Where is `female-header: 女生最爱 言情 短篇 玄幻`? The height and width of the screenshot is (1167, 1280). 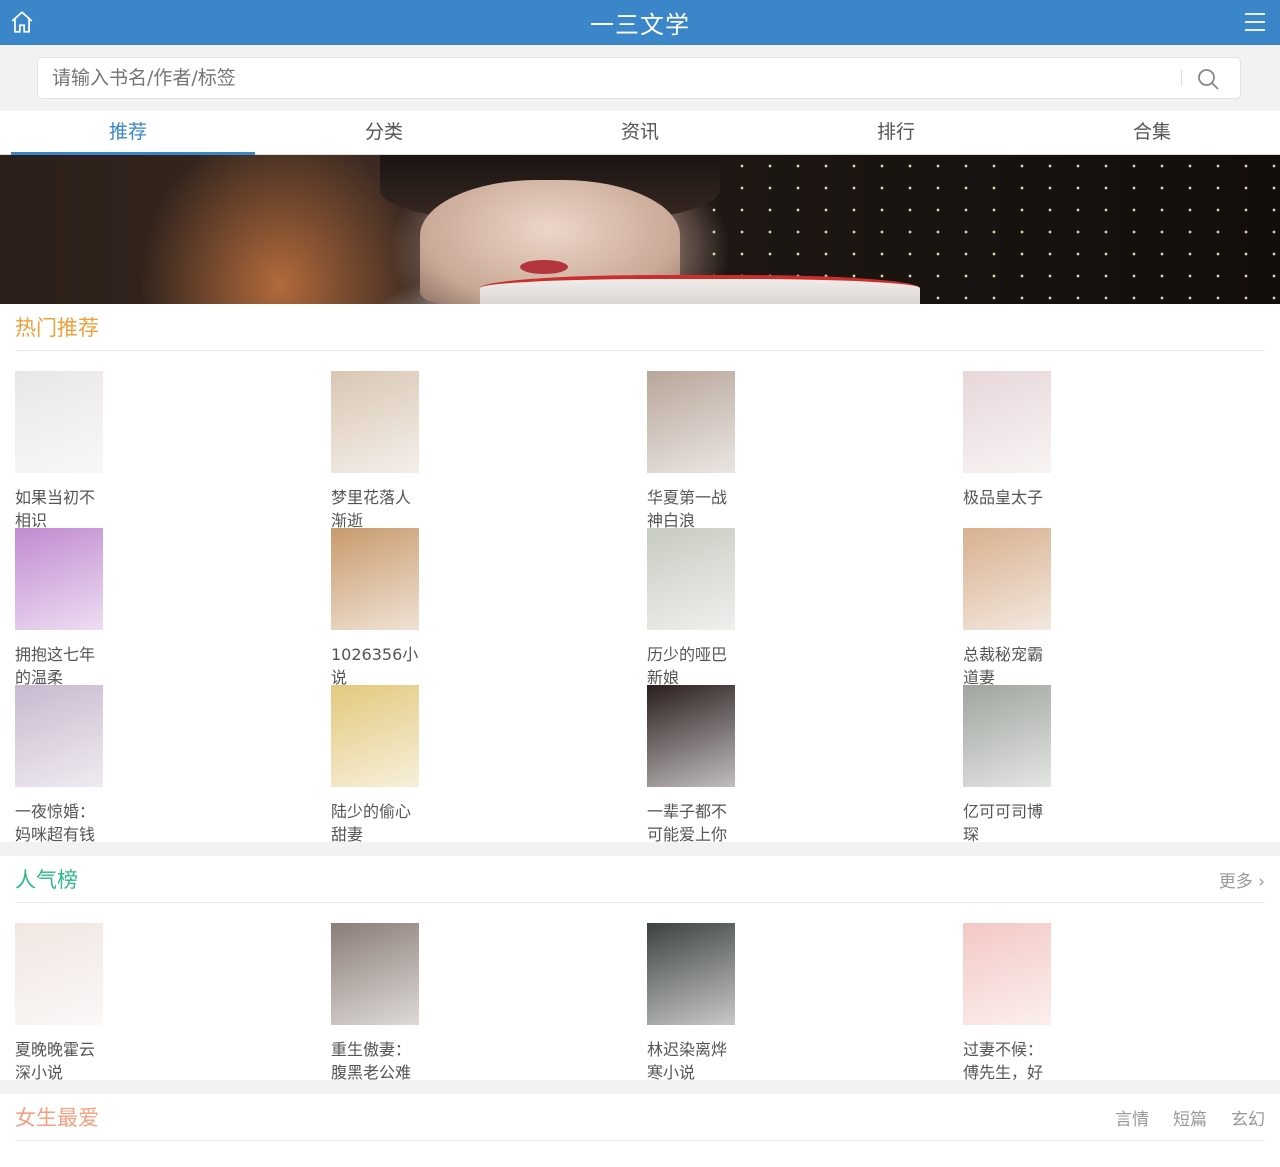
female-header: 女生最爱 言情 短篇 玄幻 is located at coordinates (640, 1117).